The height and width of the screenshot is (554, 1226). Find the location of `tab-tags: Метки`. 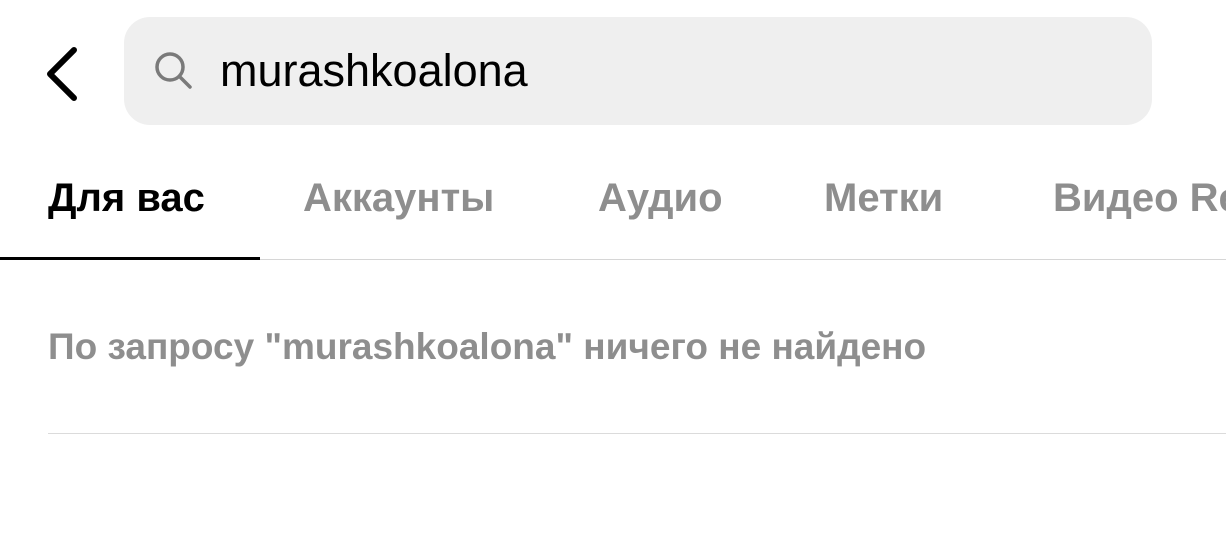

tab-tags: Метки is located at coordinates (883, 198).